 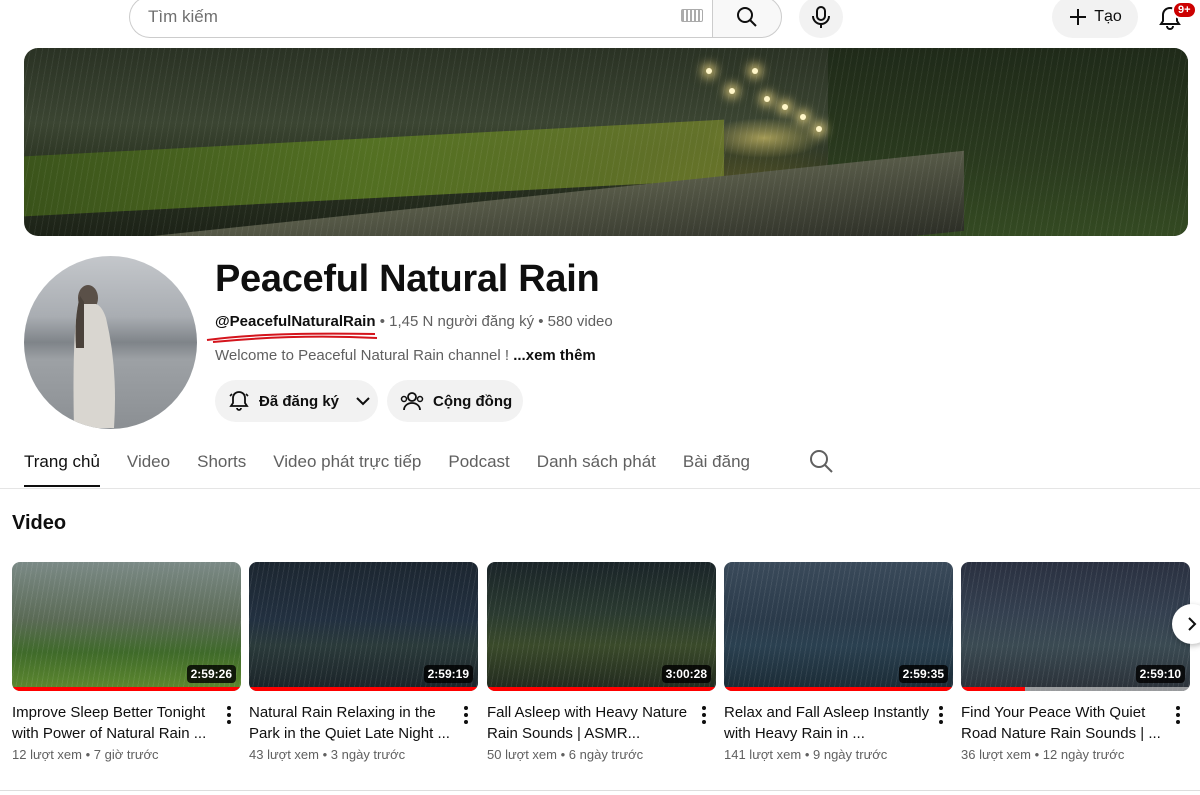 I want to click on tab-live: Video phát trực tiếp, so click(x=347, y=462).